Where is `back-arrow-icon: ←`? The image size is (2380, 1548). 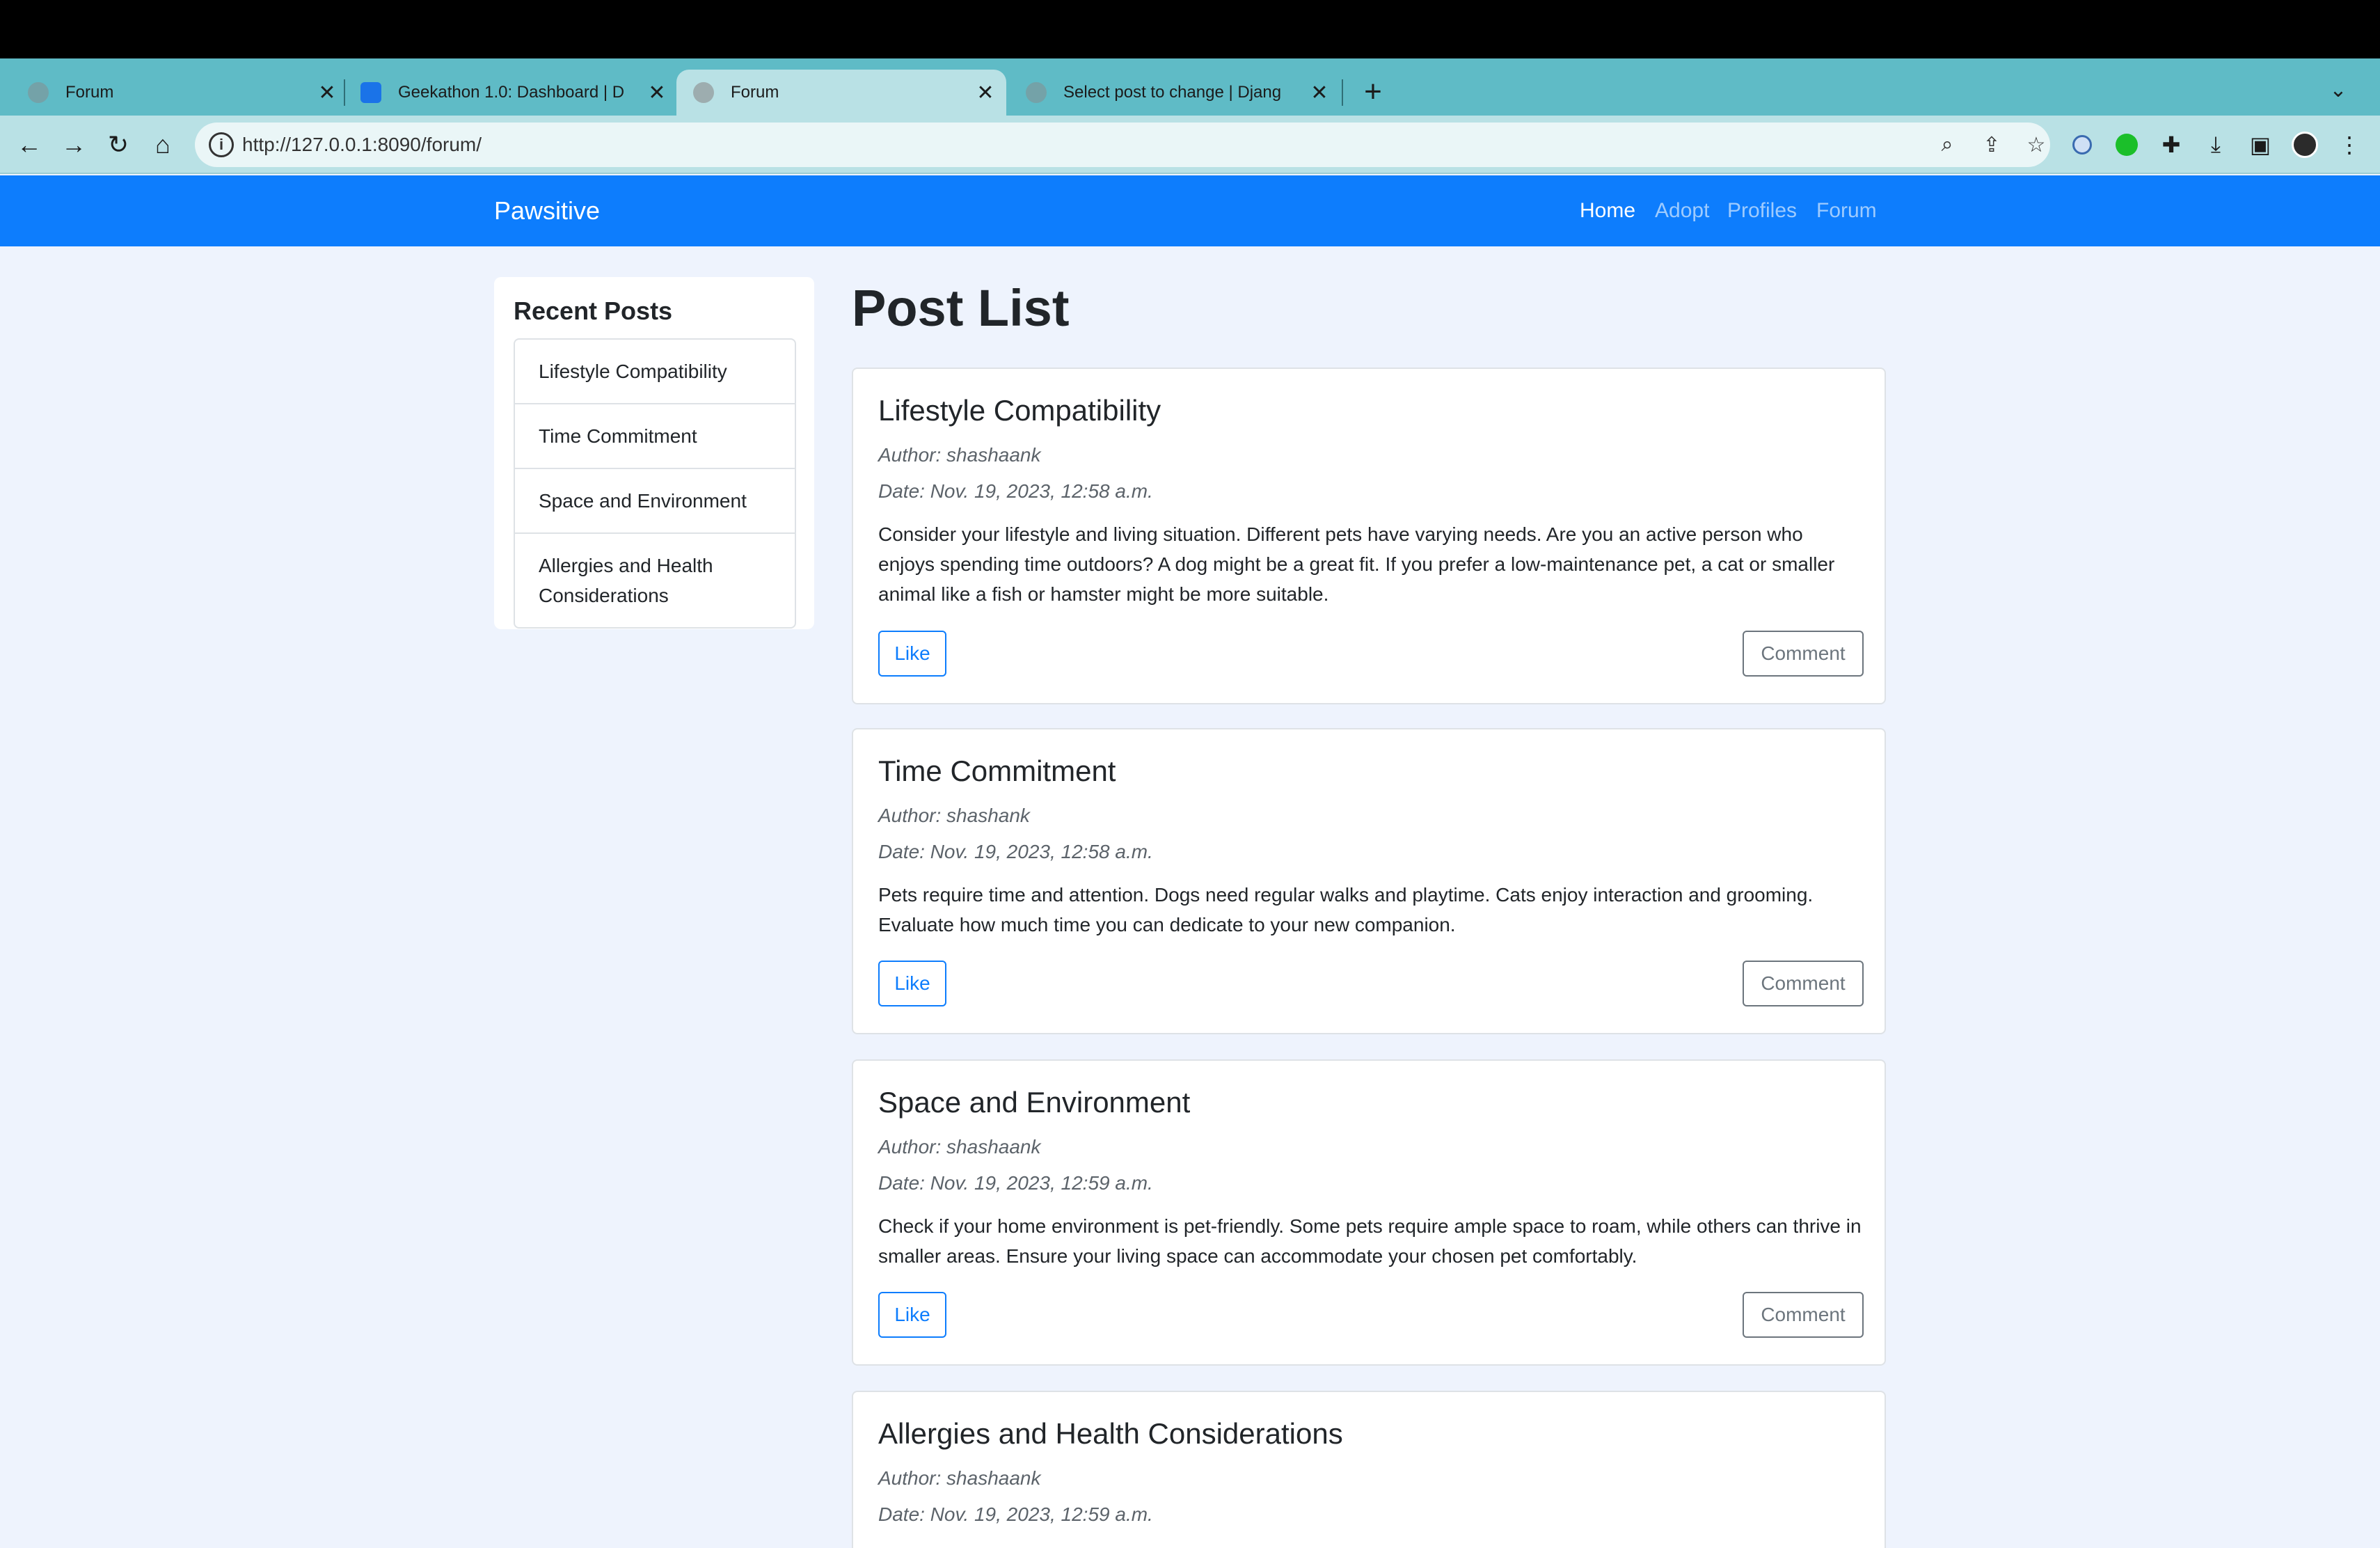 back-arrow-icon: ← is located at coordinates (29, 144).